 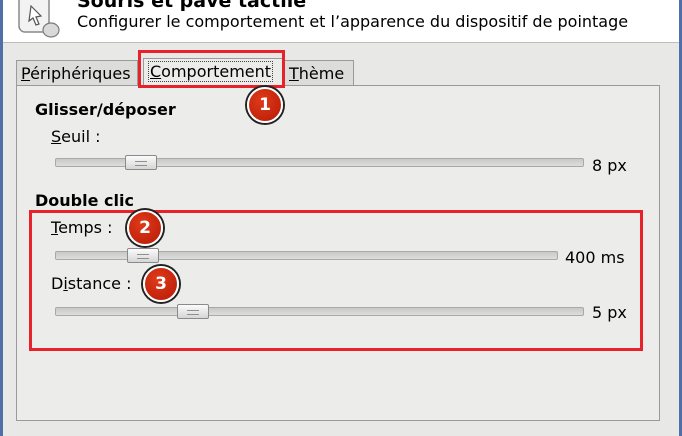 I want to click on tab-peripheriques-mnemonic: P, so click(x=26, y=73).